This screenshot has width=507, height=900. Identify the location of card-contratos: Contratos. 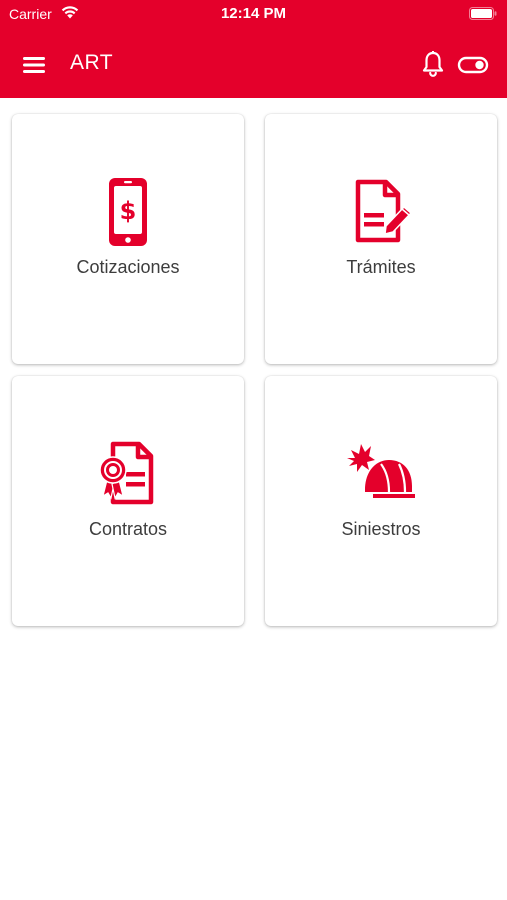
(128, 501).